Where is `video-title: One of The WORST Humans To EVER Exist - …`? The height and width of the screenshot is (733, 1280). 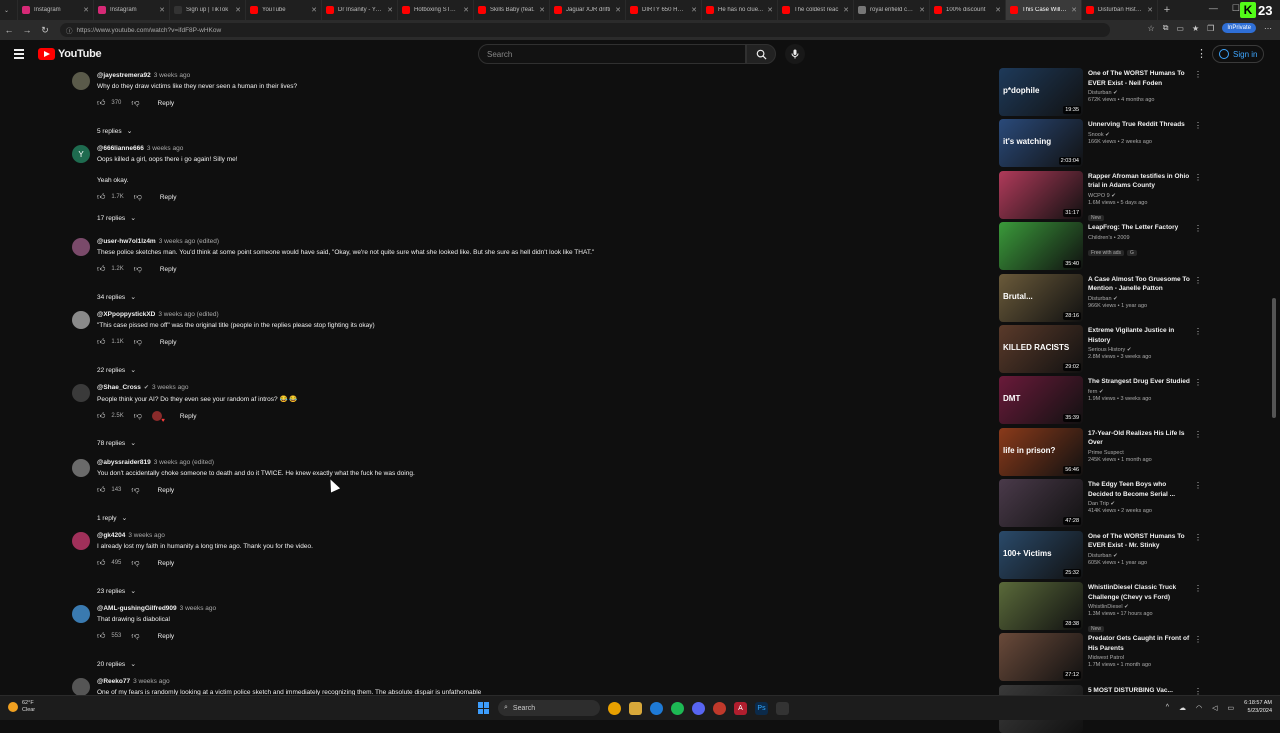
video-title: One of The WORST Humans To EVER Exist - … is located at coordinates (1140, 78).